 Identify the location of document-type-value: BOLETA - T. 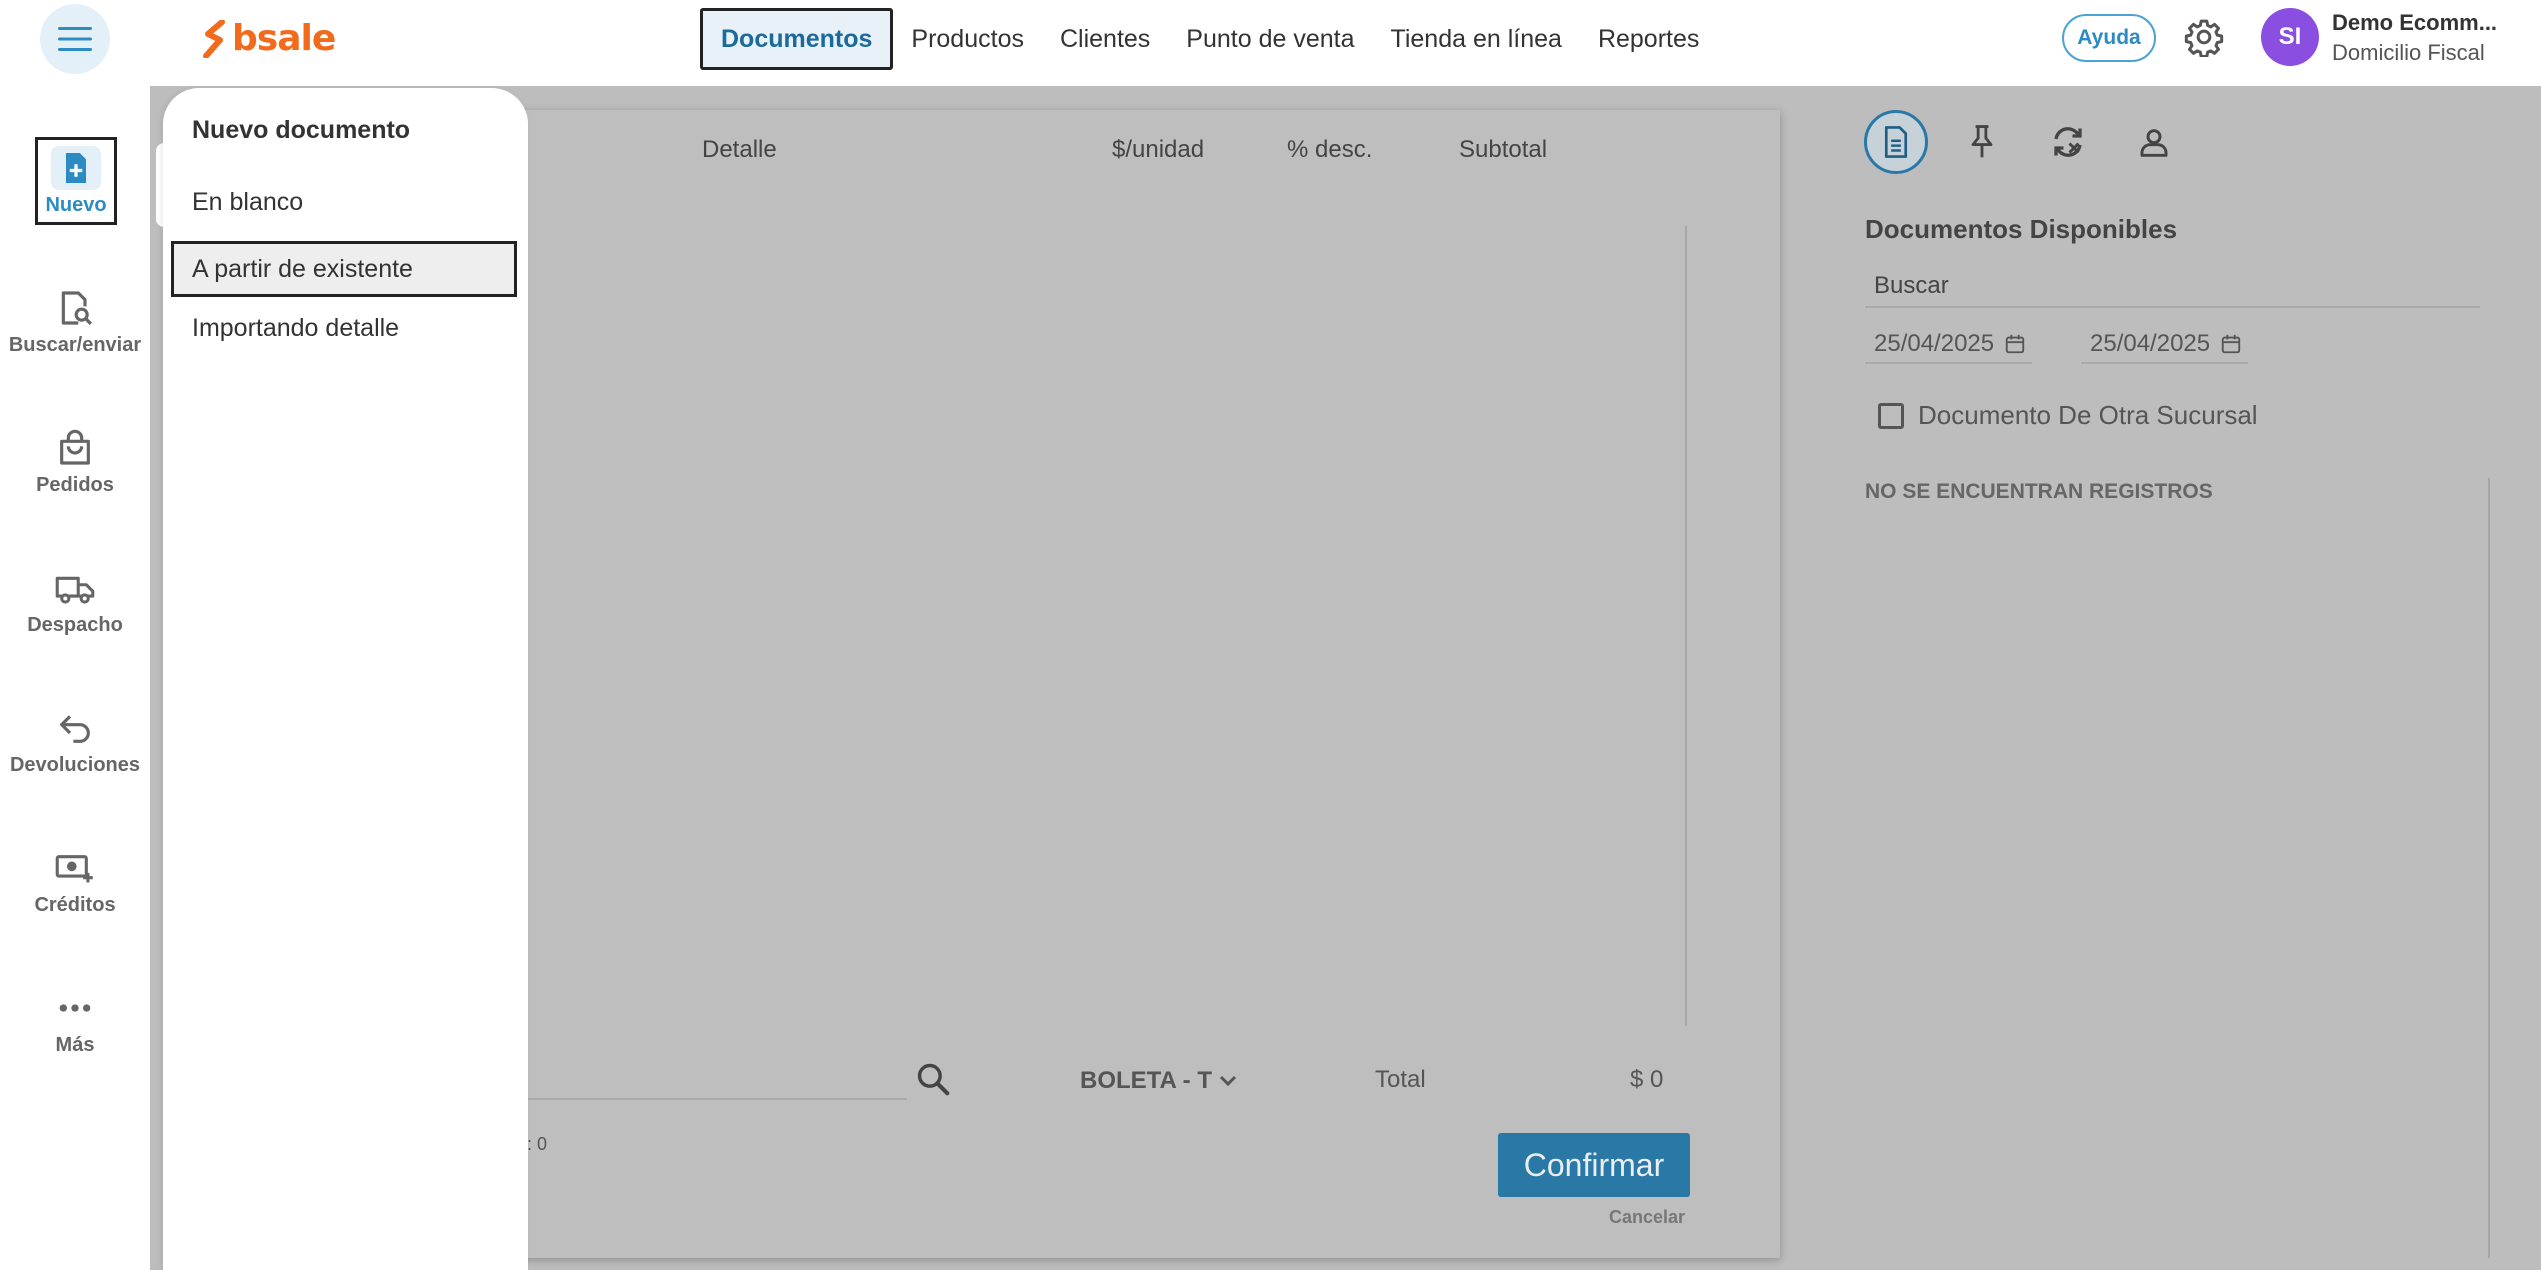
(1146, 1080).